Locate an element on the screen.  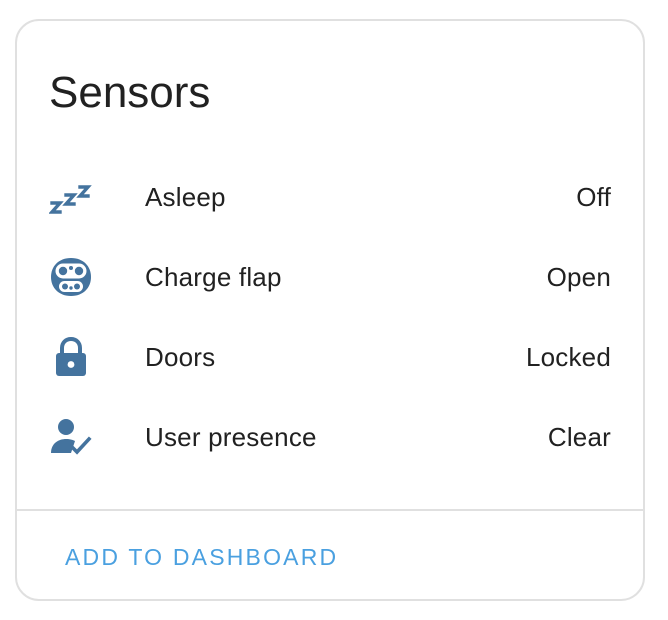
account-check-icon is located at coordinates (71, 437).